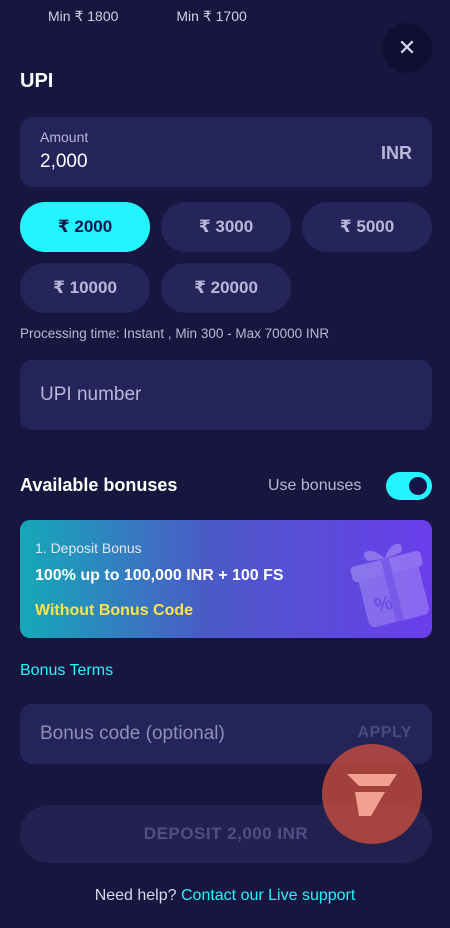 The height and width of the screenshot is (928, 450). Describe the element at coordinates (64, 162) in the screenshot. I see `amount-value: 2,000` at that location.